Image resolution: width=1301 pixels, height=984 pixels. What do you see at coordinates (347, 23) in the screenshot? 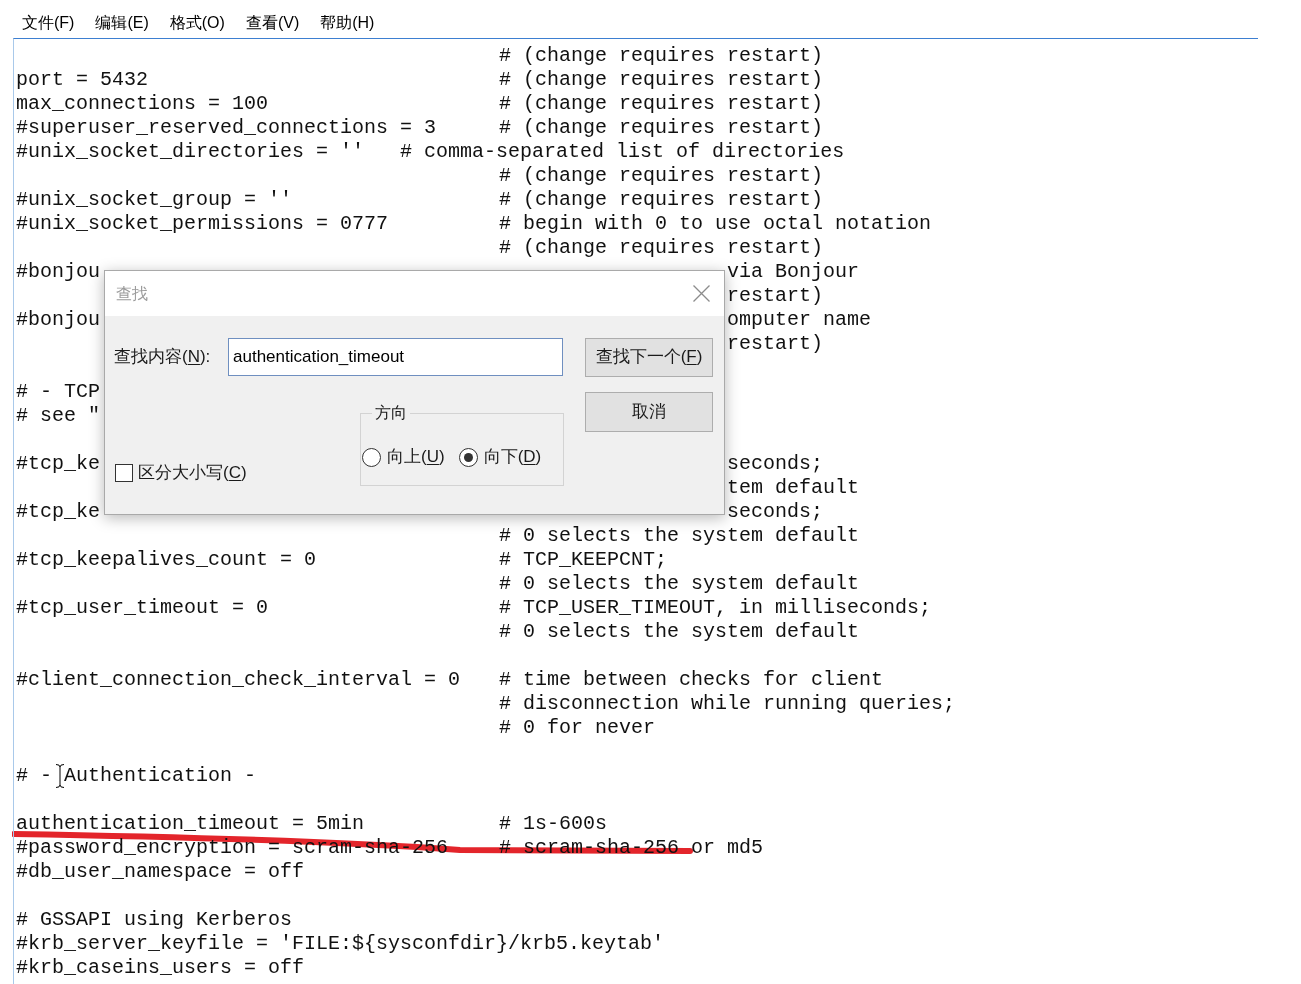
I see `menu-item: 帮助(H)` at bounding box center [347, 23].